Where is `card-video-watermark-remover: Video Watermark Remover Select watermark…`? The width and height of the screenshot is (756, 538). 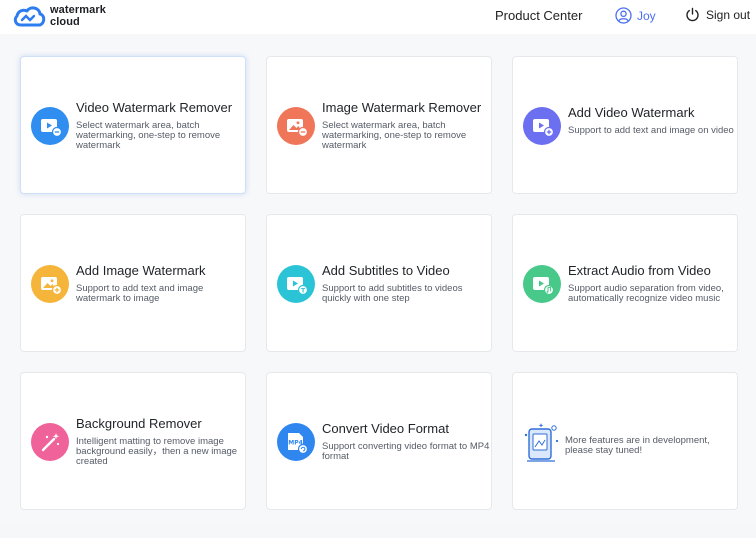 card-video-watermark-remover: Video Watermark Remover Select watermark… is located at coordinates (133, 125).